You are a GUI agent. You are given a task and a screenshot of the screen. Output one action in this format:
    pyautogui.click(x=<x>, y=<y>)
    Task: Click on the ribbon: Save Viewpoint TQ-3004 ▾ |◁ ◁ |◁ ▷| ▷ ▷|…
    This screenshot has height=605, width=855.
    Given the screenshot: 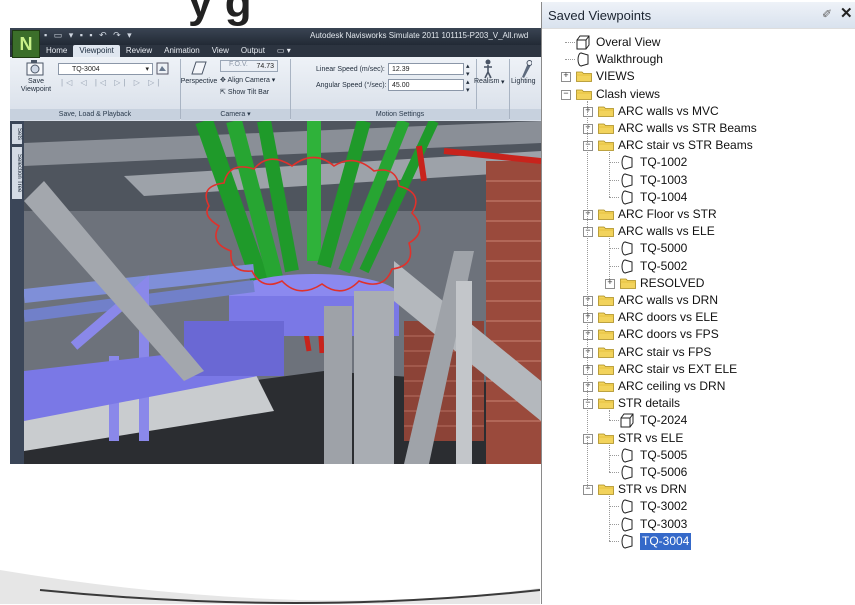 What is the action you would take?
    pyautogui.click(x=275, y=89)
    